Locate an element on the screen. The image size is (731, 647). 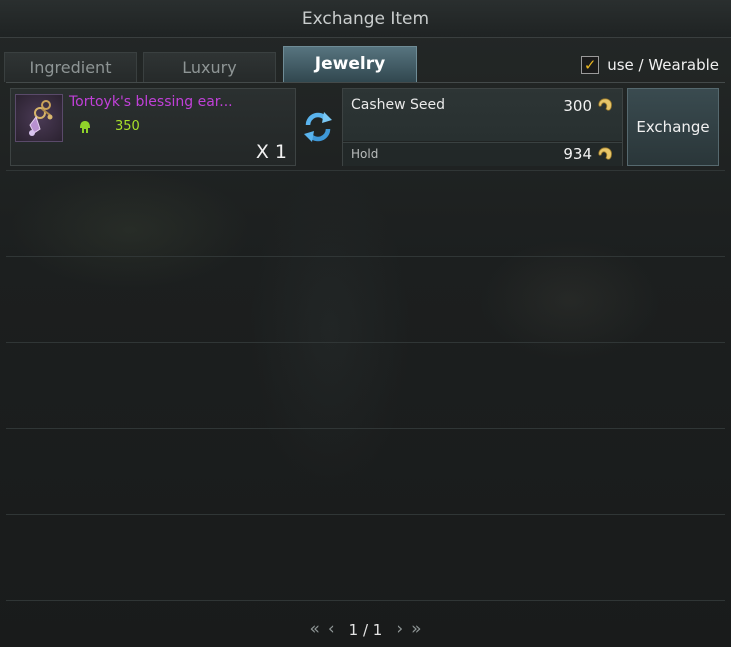
reward-item-slot: Tortoyk's blessing ear... 350 X 1 is located at coordinates (153, 127).